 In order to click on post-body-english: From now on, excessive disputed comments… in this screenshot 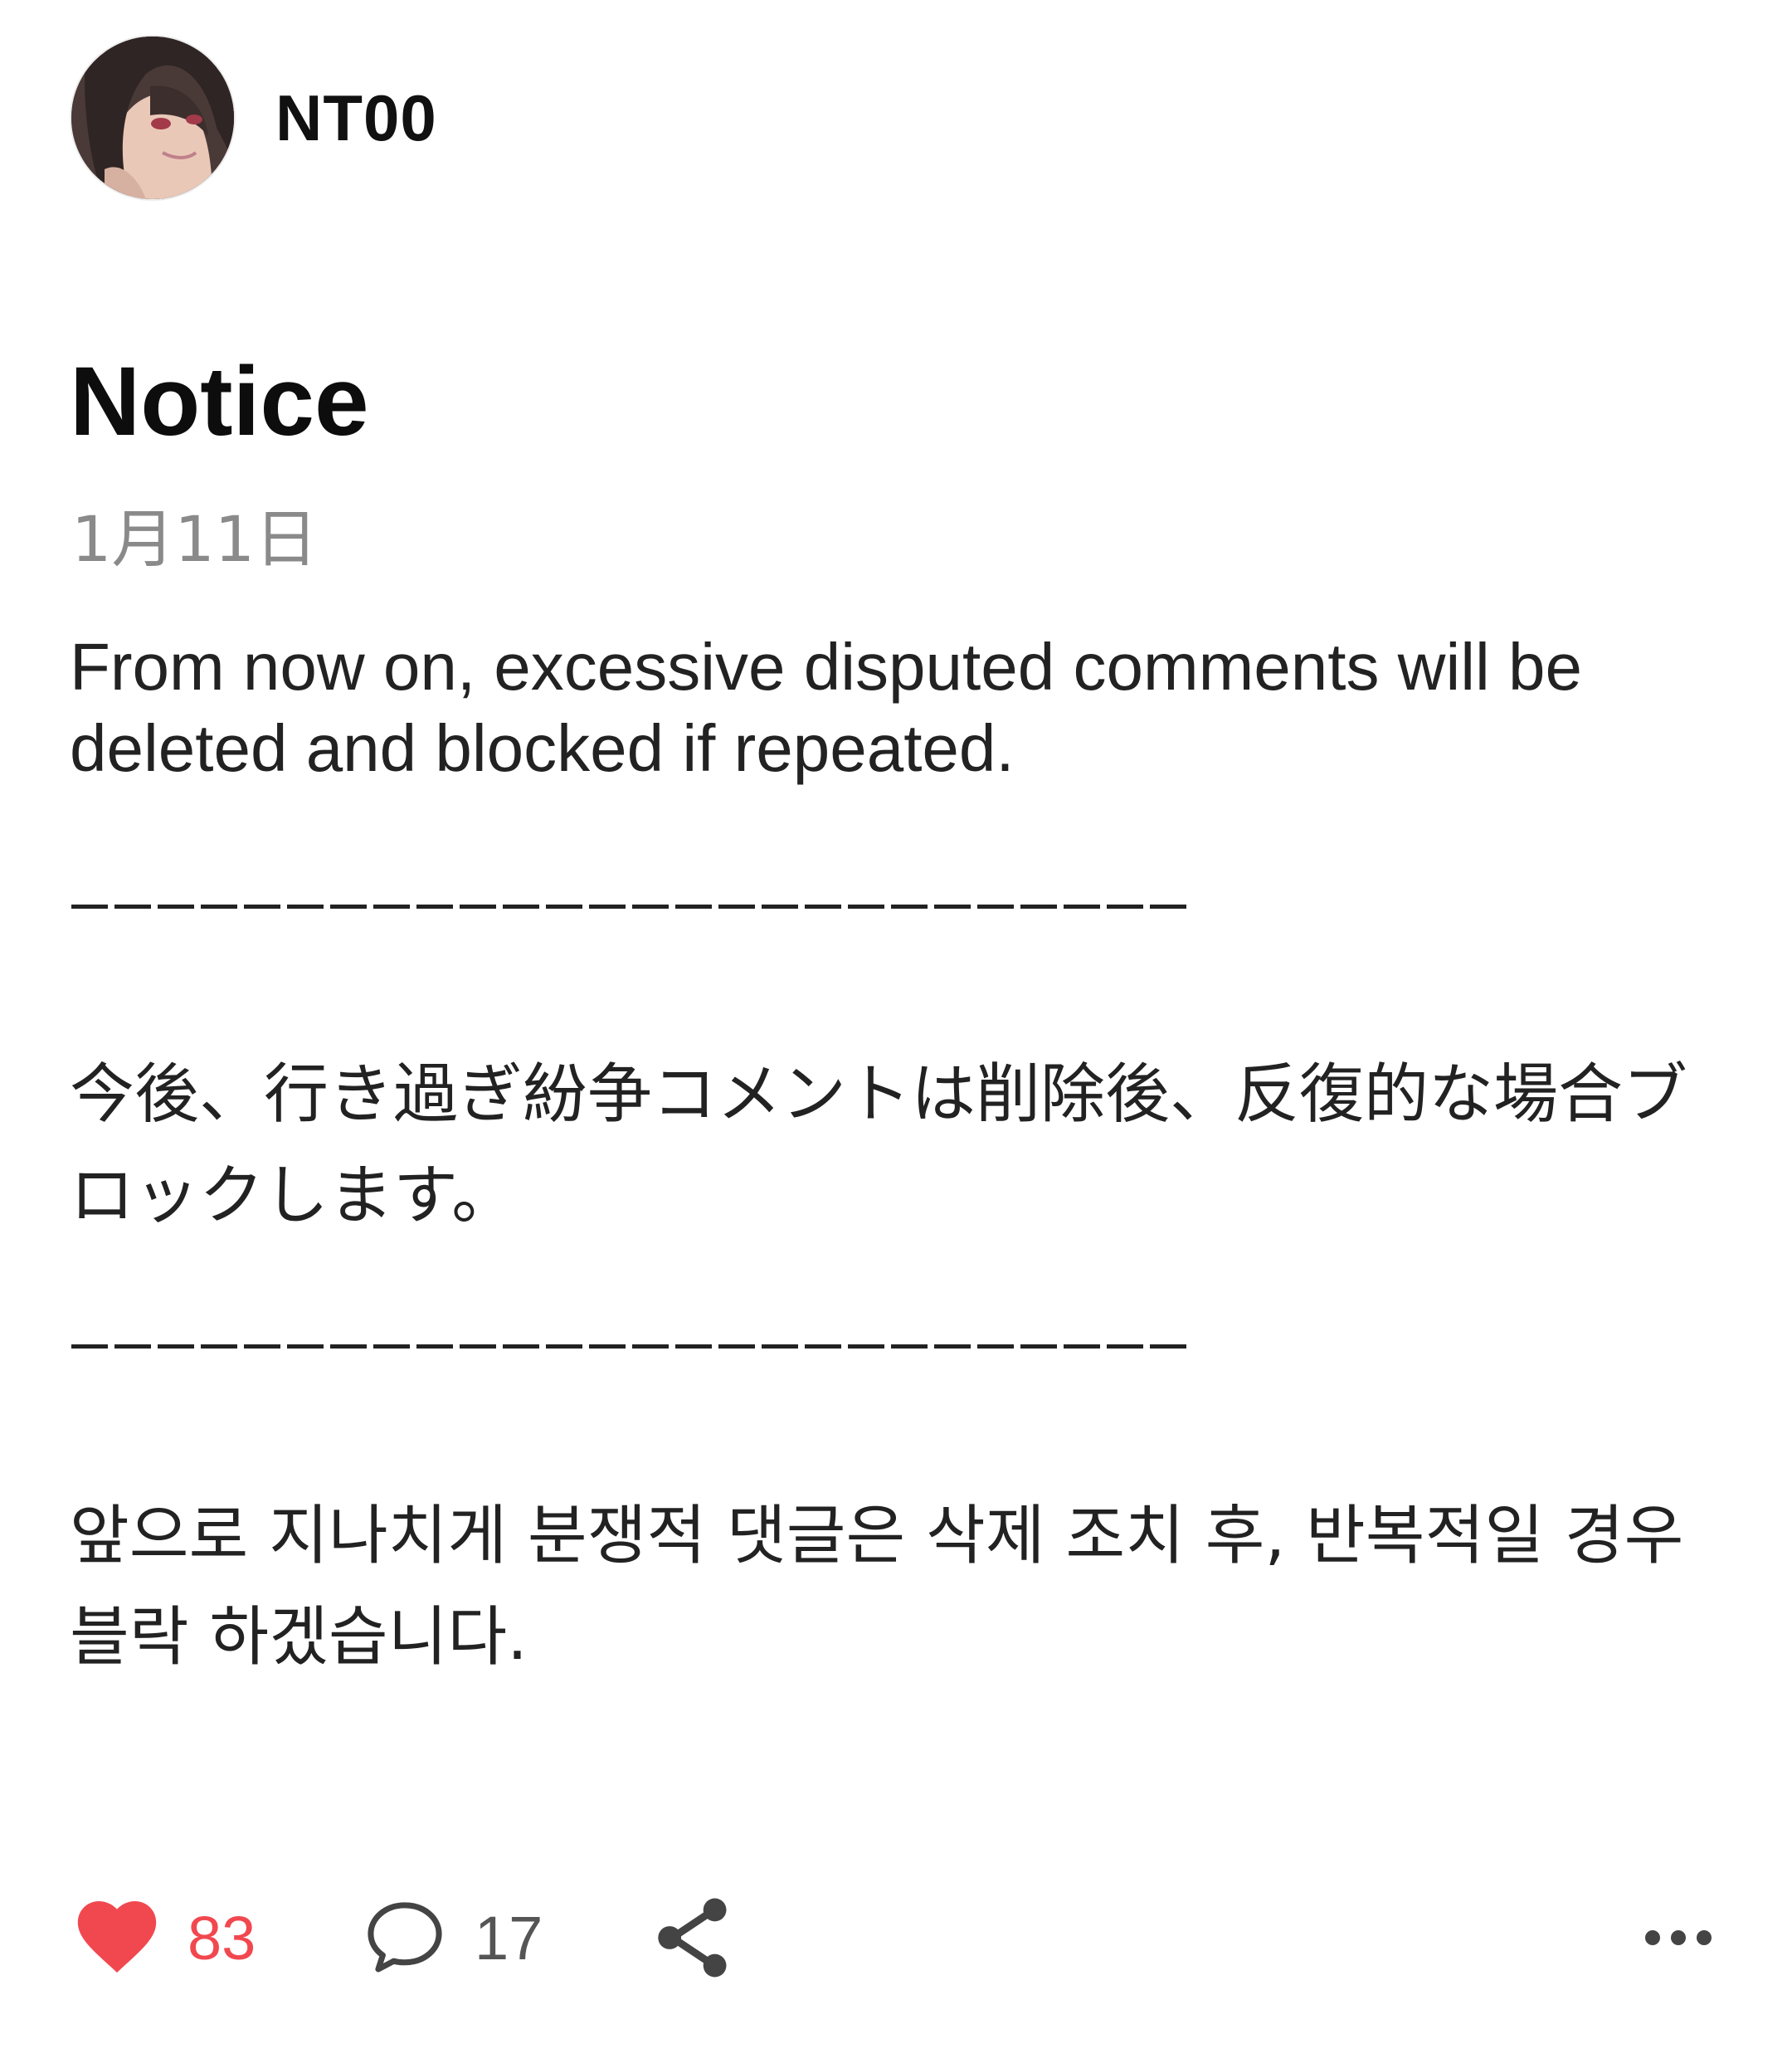, I will do `click(826, 707)`.